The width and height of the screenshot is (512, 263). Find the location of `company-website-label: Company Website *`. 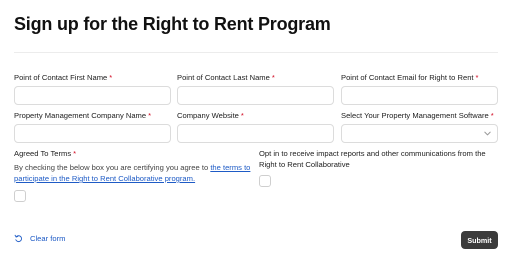

company-website-label: Company Website * is located at coordinates (210, 115).